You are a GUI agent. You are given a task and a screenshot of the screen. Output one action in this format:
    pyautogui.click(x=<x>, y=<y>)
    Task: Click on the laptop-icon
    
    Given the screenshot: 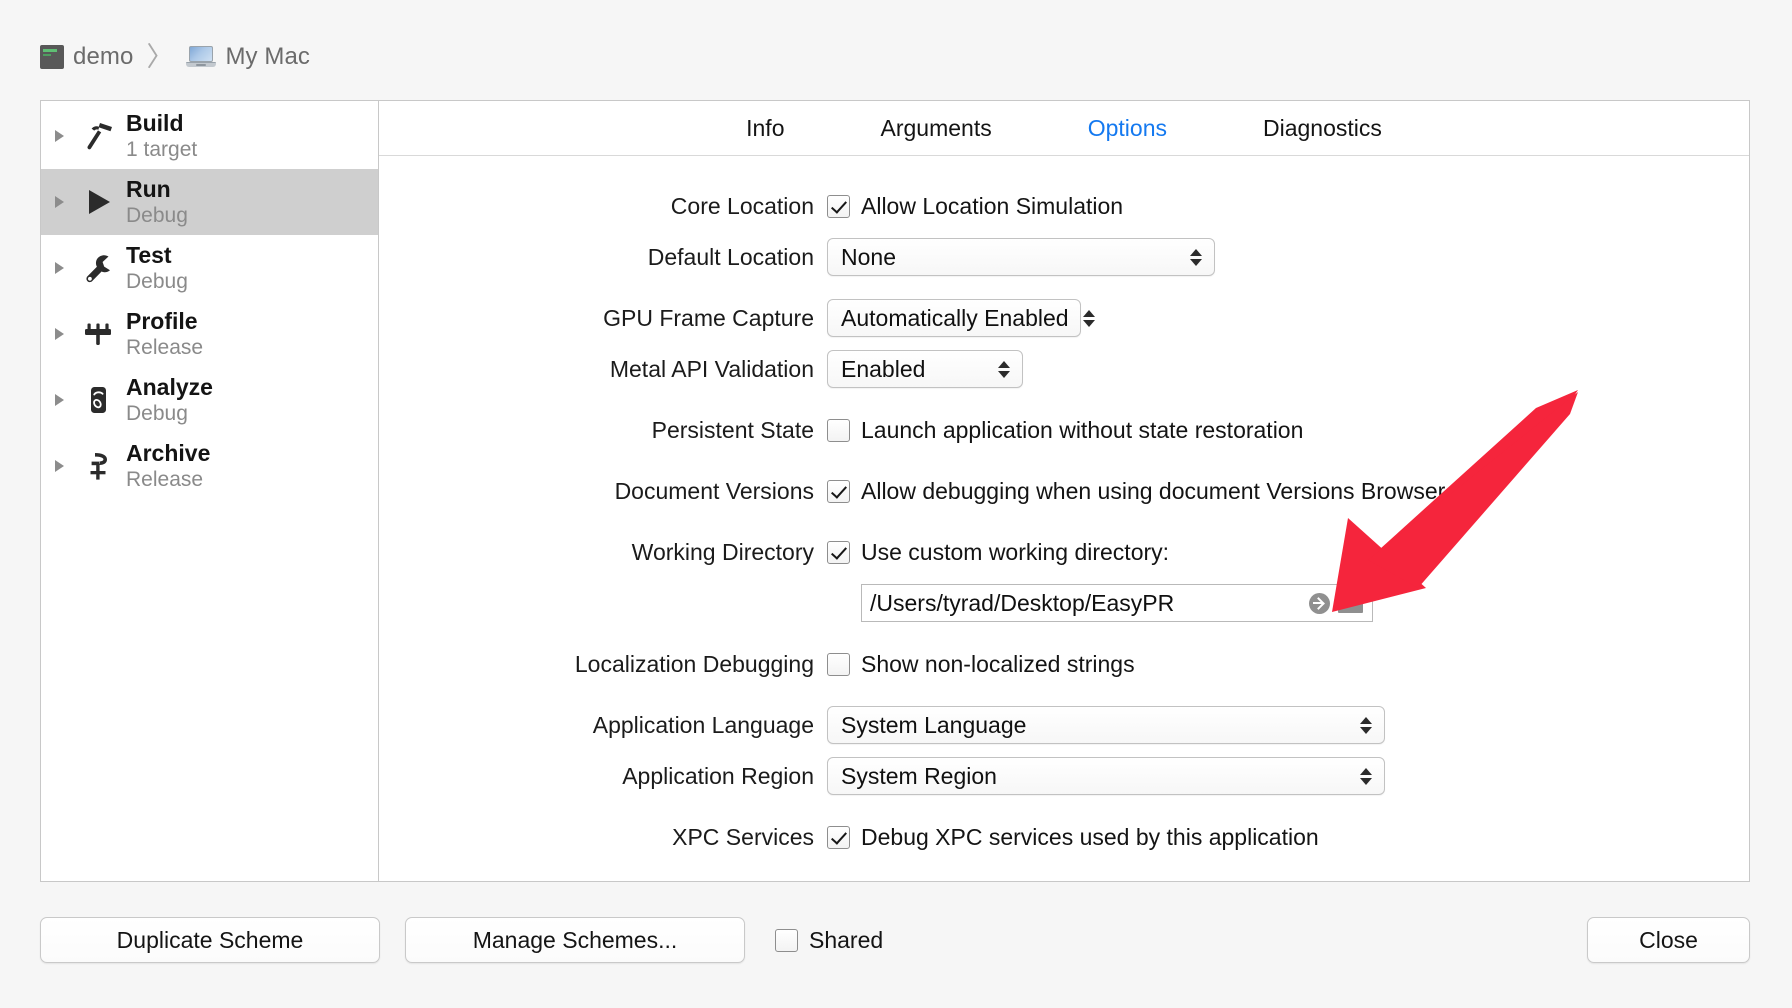 What is the action you would take?
    pyautogui.click(x=201, y=57)
    